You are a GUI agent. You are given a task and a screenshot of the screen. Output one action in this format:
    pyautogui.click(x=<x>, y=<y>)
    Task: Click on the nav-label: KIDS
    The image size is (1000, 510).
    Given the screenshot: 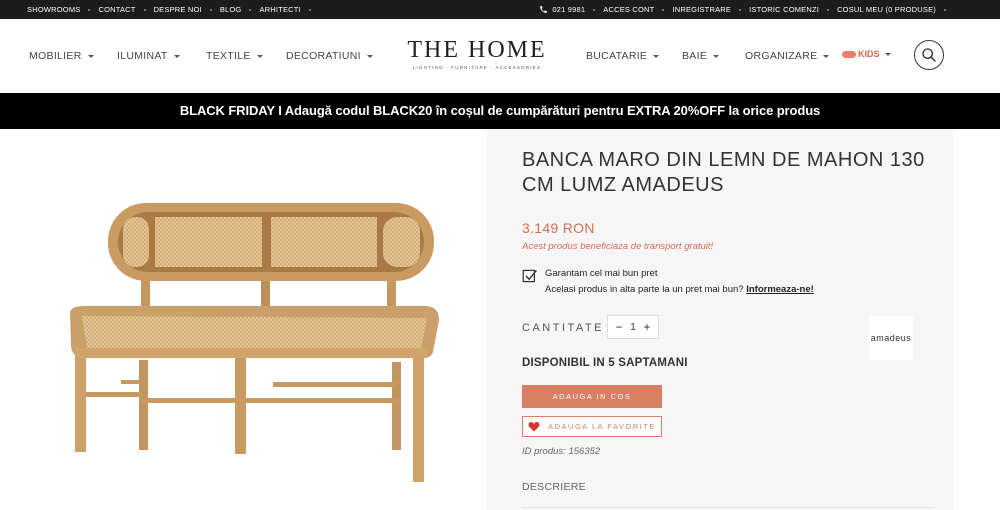 What is the action you would take?
    pyautogui.click(x=869, y=54)
    